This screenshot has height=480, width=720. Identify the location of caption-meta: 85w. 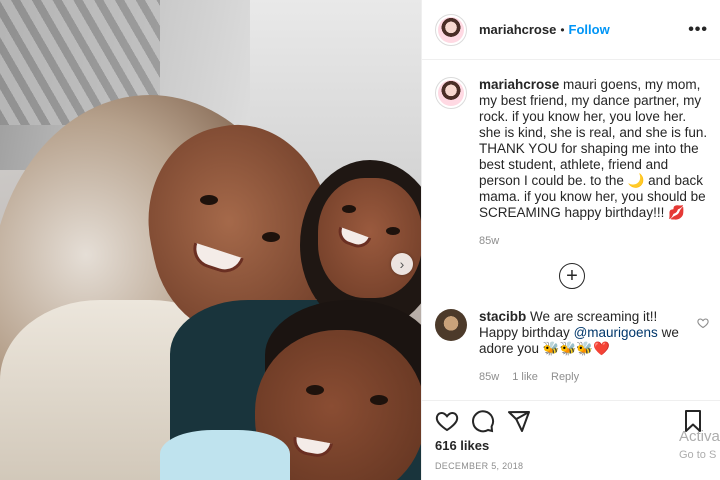
(594, 241).